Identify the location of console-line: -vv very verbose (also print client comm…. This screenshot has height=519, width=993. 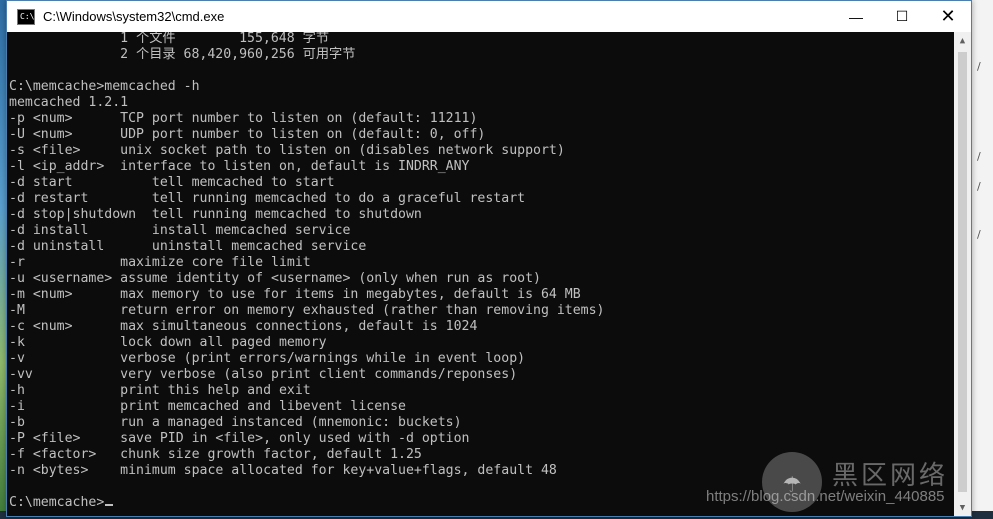
(263, 374).